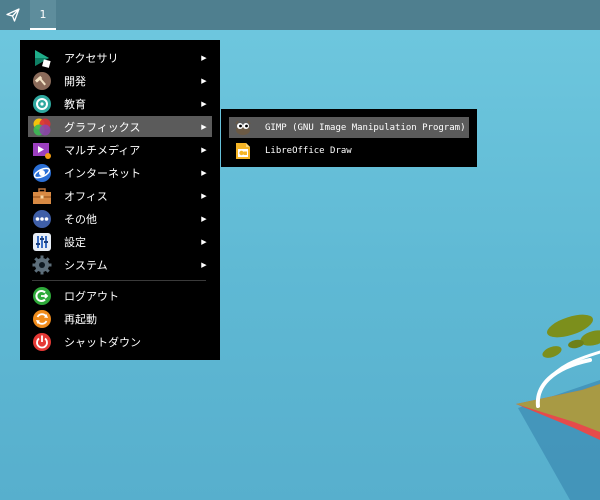 This screenshot has width=600, height=500. What do you see at coordinates (42, 296) in the screenshot?
I see `logout-icon` at bounding box center [42, 296].